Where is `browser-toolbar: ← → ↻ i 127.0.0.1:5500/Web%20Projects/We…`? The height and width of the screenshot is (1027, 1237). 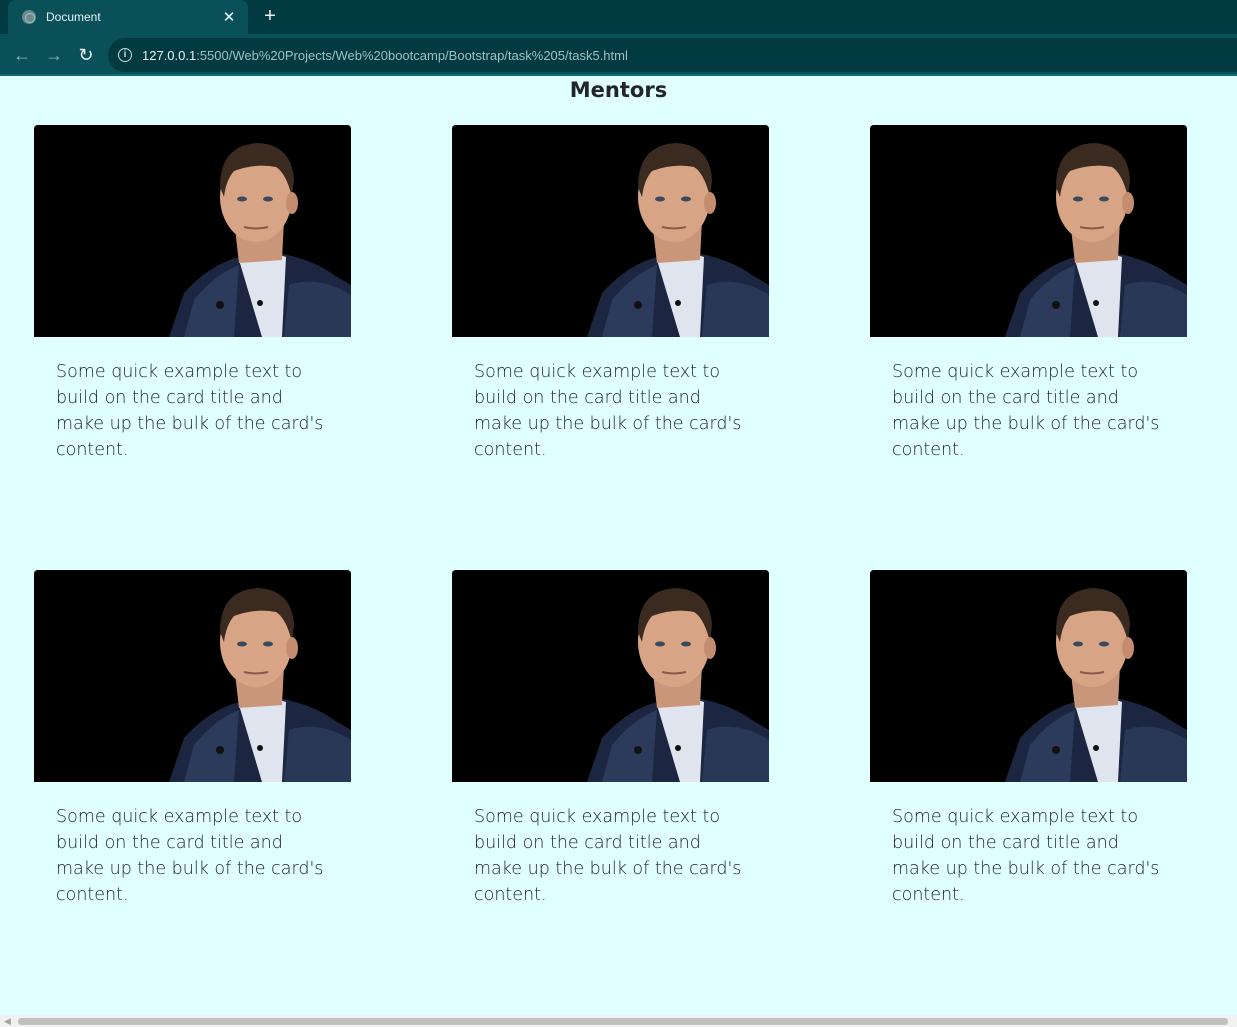 browser-toolbar: ← → ↻ i 127.0.0.1:5500/Web%20Projects/We… is located at coordinates (618, 55).